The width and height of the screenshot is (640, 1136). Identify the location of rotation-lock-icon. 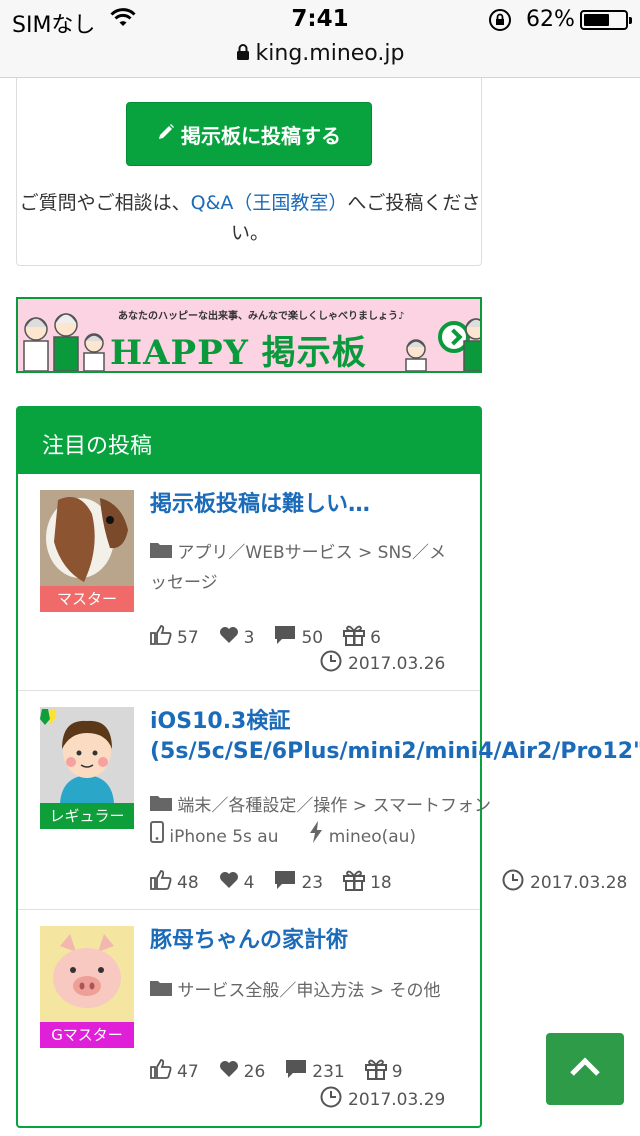
(500, 22).